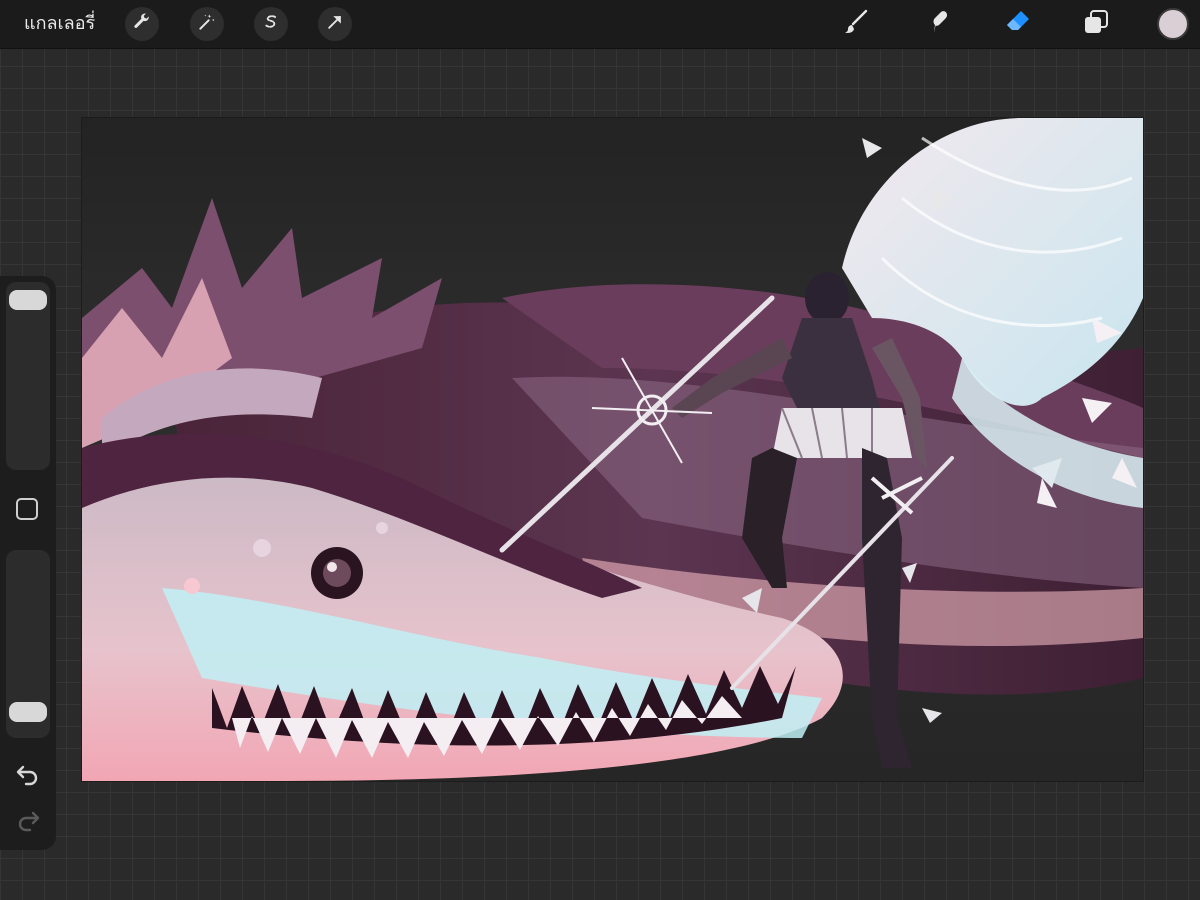  What do you see at coordinates (28, 712) in the screenshot?
I see `opacity-knob` at bounding box center [28, 712].